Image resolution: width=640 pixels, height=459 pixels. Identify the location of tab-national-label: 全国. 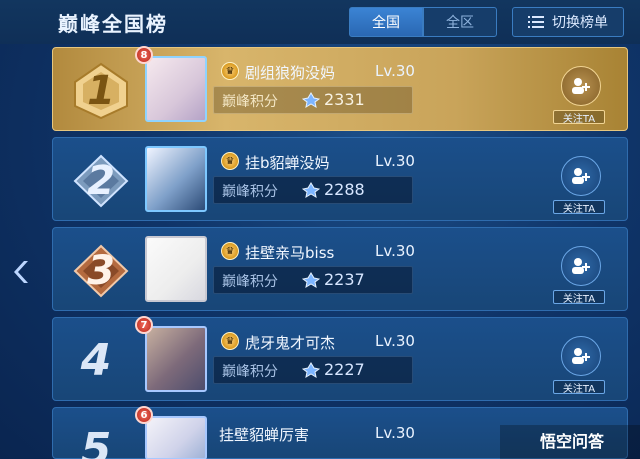
(386, 23).